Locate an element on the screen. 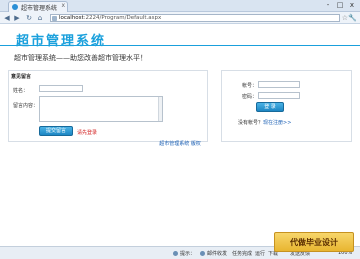  textarea-scrollbar is located at coordinates (160, 109).